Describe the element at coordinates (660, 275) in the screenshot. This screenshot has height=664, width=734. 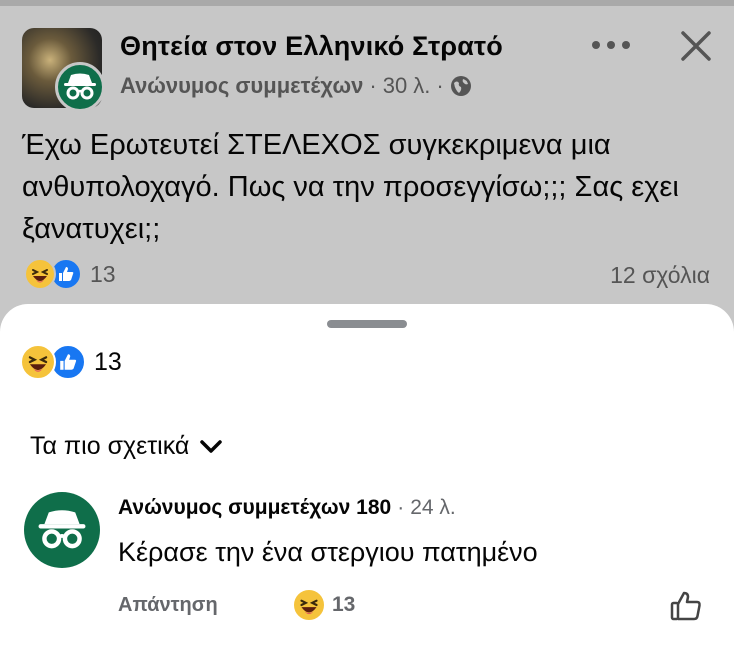
I see `comments-count: 12 σχόλια` at that location.